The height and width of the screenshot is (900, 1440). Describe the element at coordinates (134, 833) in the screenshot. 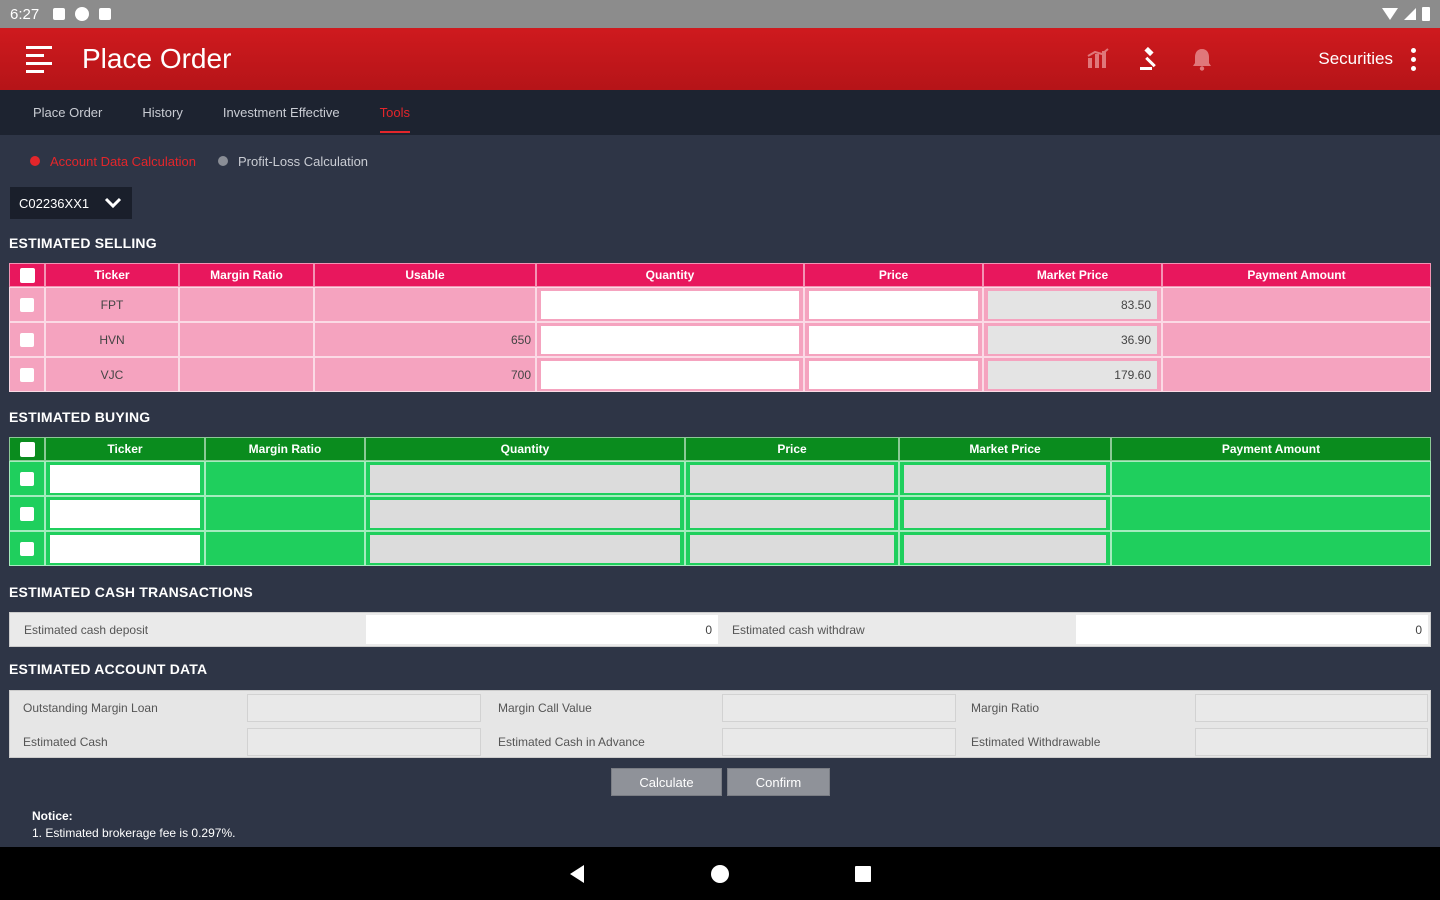

I see `notice-line: 1. Estimated brokerage fee is 0.297%.` at that location.